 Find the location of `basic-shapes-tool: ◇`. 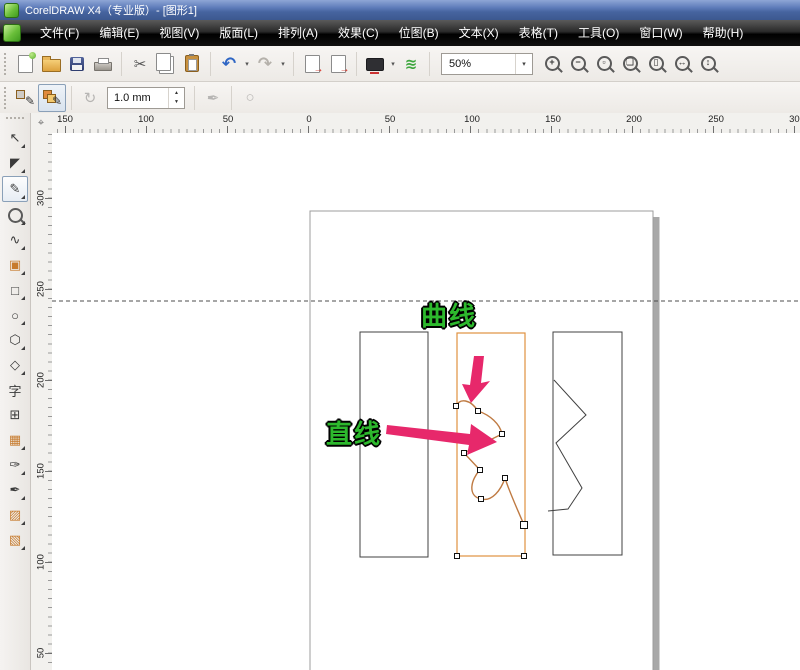

basic-shapes-tool: ◇ is located at coordinates (15, 365).